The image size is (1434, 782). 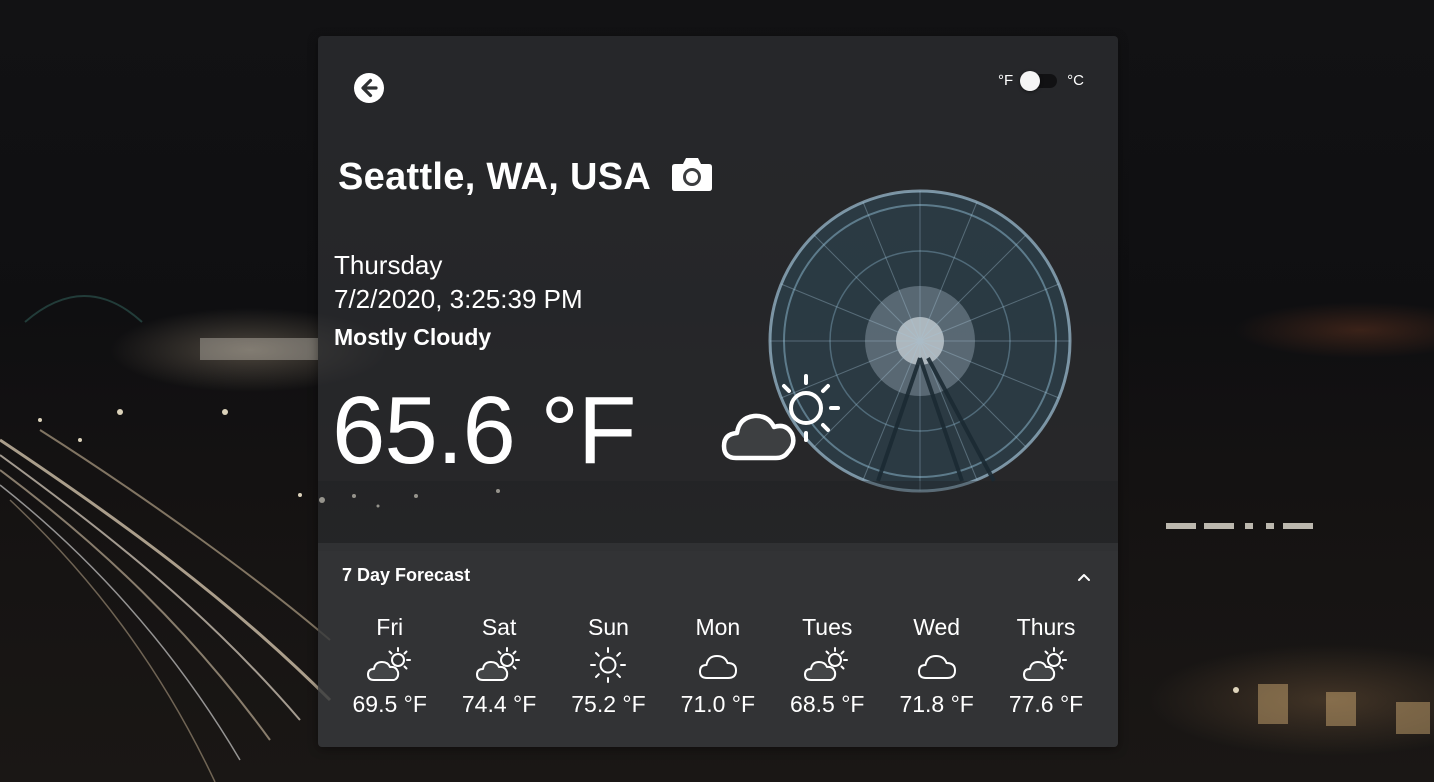 What do you see at coordinates (827, 704) in the screenshot?
I see `forecast-day-temp: 68.5 °F` at bounding box center [827, 704].